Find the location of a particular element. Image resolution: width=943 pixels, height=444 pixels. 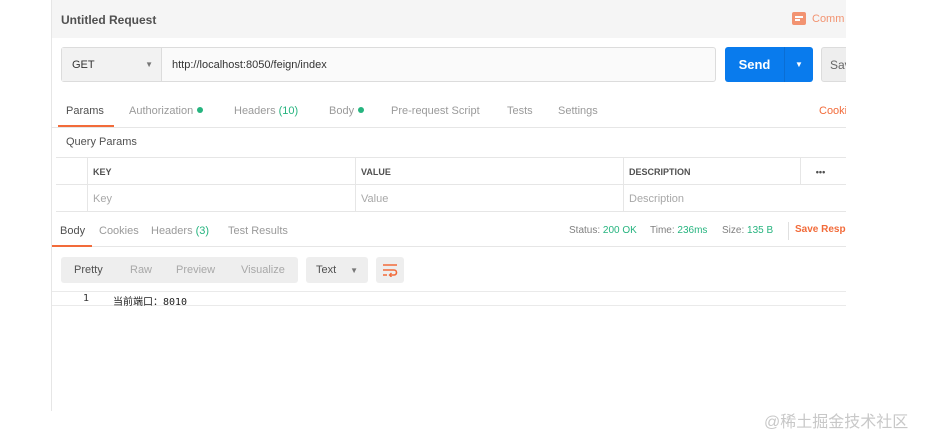

comments-label: Comm is located at coordinates (828, 18).